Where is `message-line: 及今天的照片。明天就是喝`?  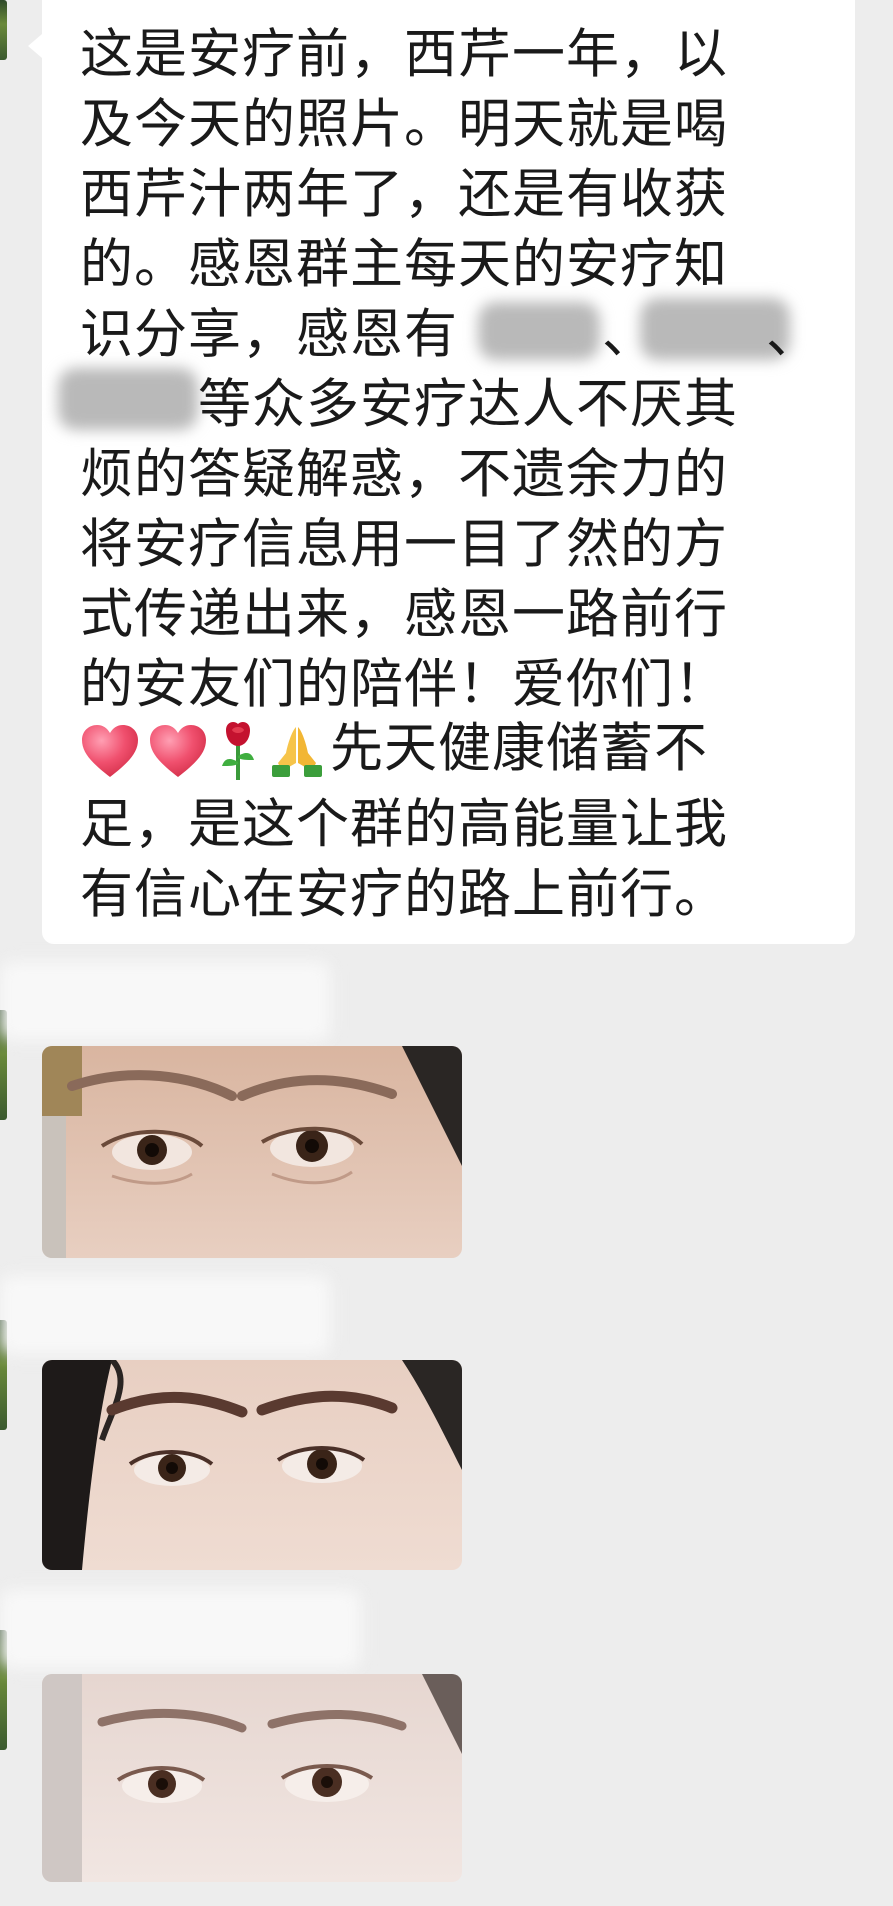
message-line: 及今天的照片。明天就是喝 is located at coordinates (404, 124).